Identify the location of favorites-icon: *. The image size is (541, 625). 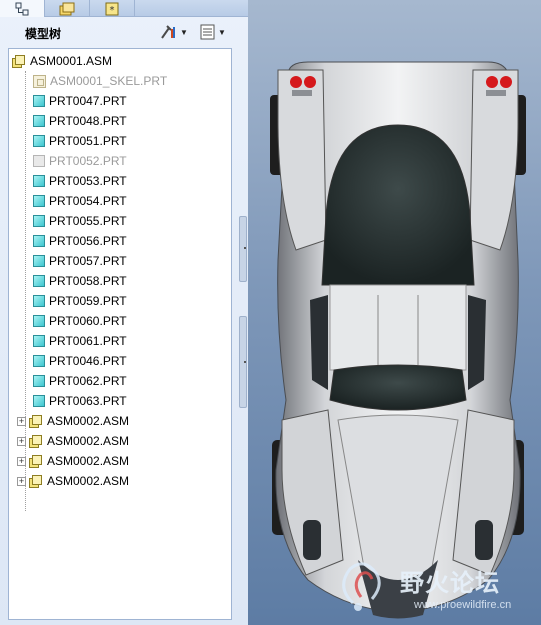
(112, 9).